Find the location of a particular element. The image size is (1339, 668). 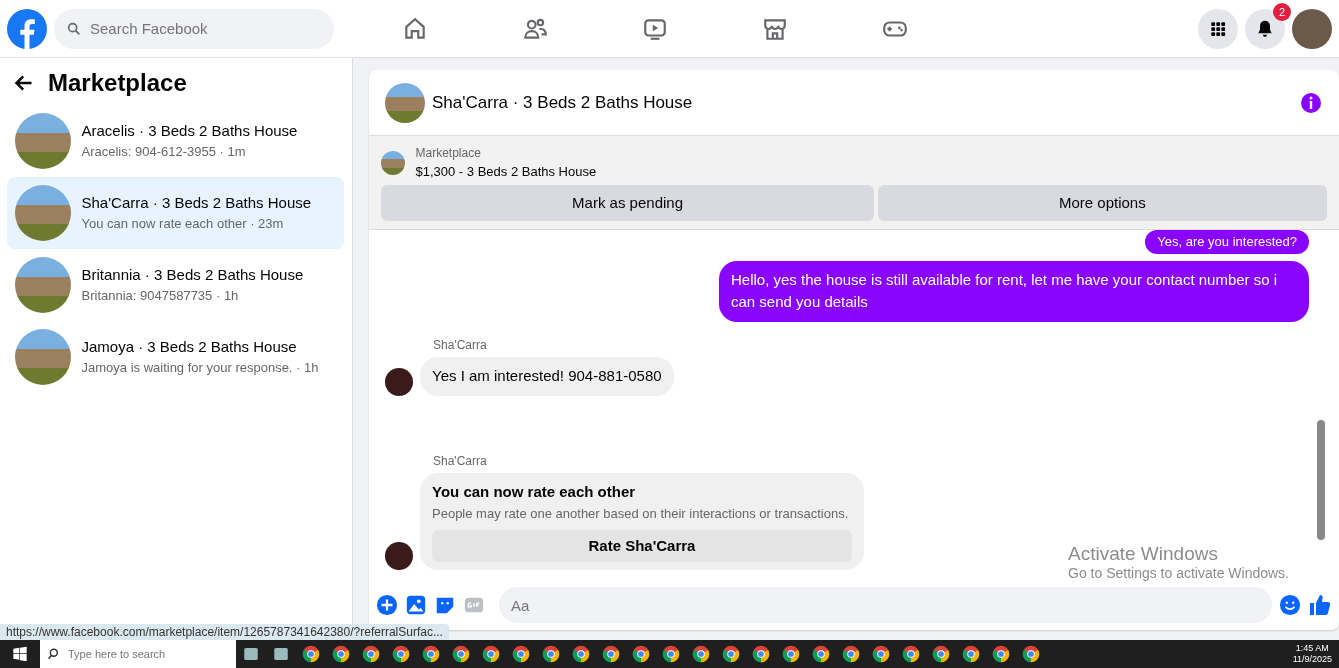

listing-label: Marketplace is located at coordinates (448, 153).